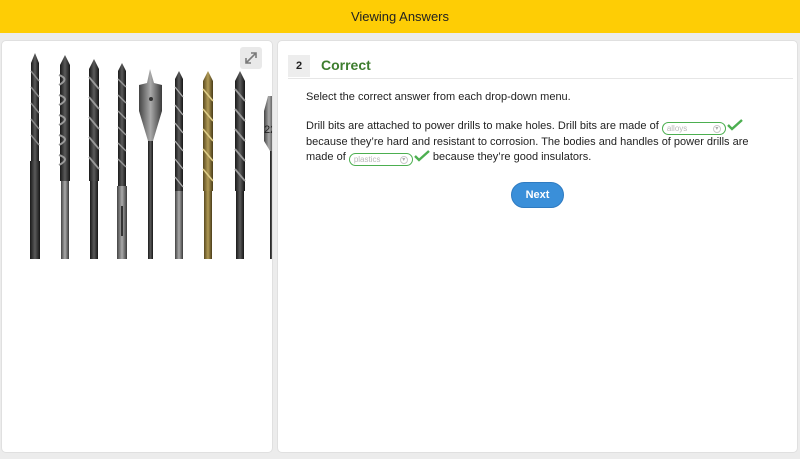  What do you see at coordinates (537, 195) in the screenshot?
I see `next-button: Next` at bounding box center [537, 195].